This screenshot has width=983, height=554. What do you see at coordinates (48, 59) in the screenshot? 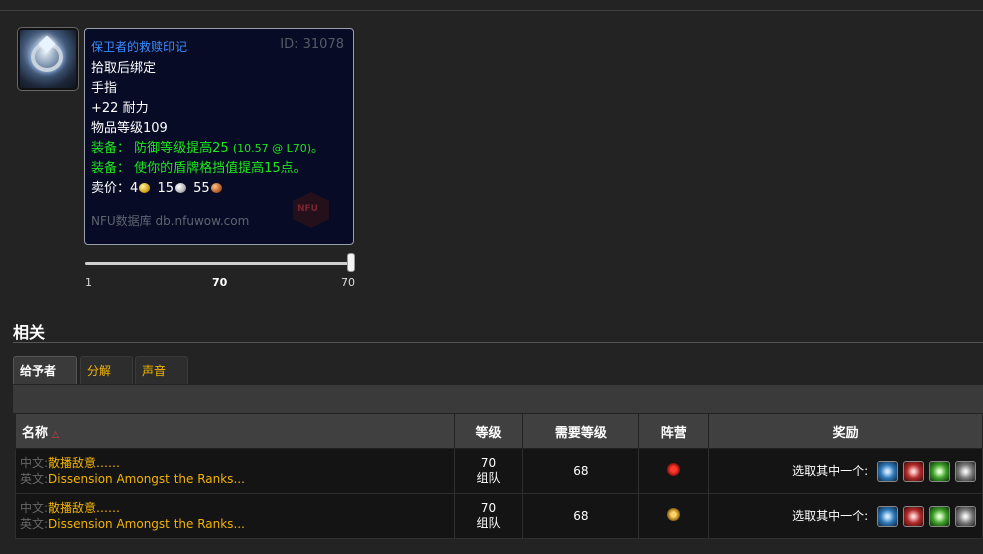
I see `ring-icon` at bounding box center [48, 59].